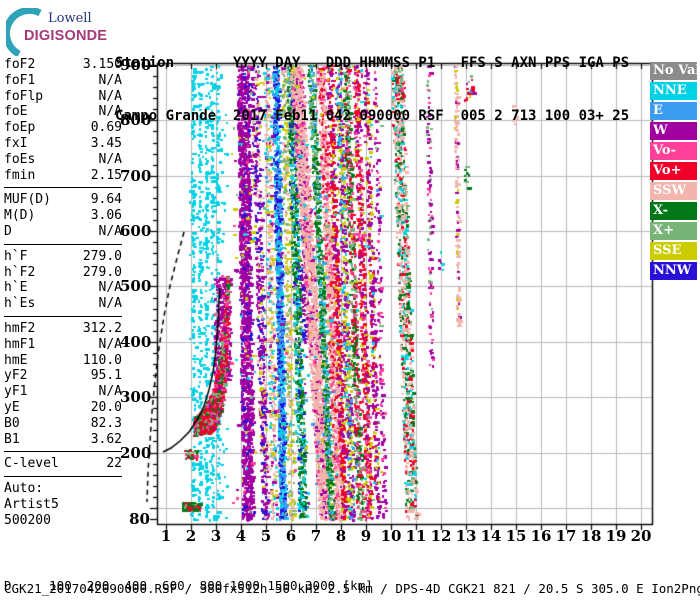 The width and height of the screenshot is (700, 600). Describe the element at coordinates (102, 64) in the screenshot. I see `param-value: 3.150` at that location.